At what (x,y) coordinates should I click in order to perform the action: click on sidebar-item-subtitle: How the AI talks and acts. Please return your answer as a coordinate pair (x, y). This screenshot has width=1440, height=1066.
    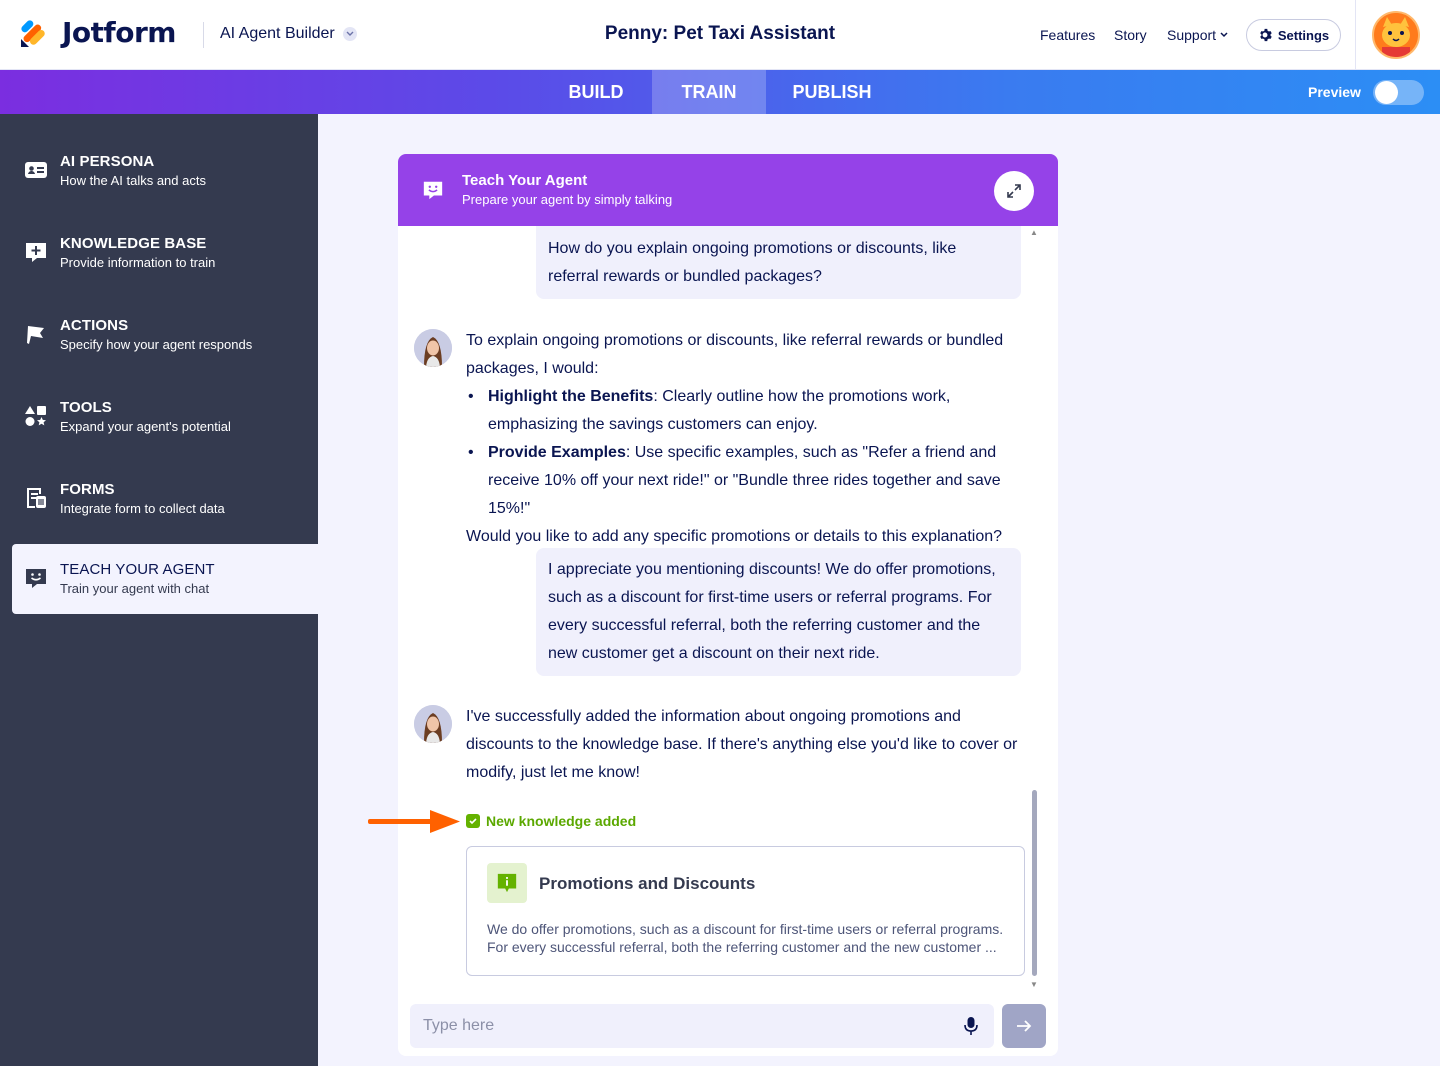
    Looking at the image, I should click on (133, 180).